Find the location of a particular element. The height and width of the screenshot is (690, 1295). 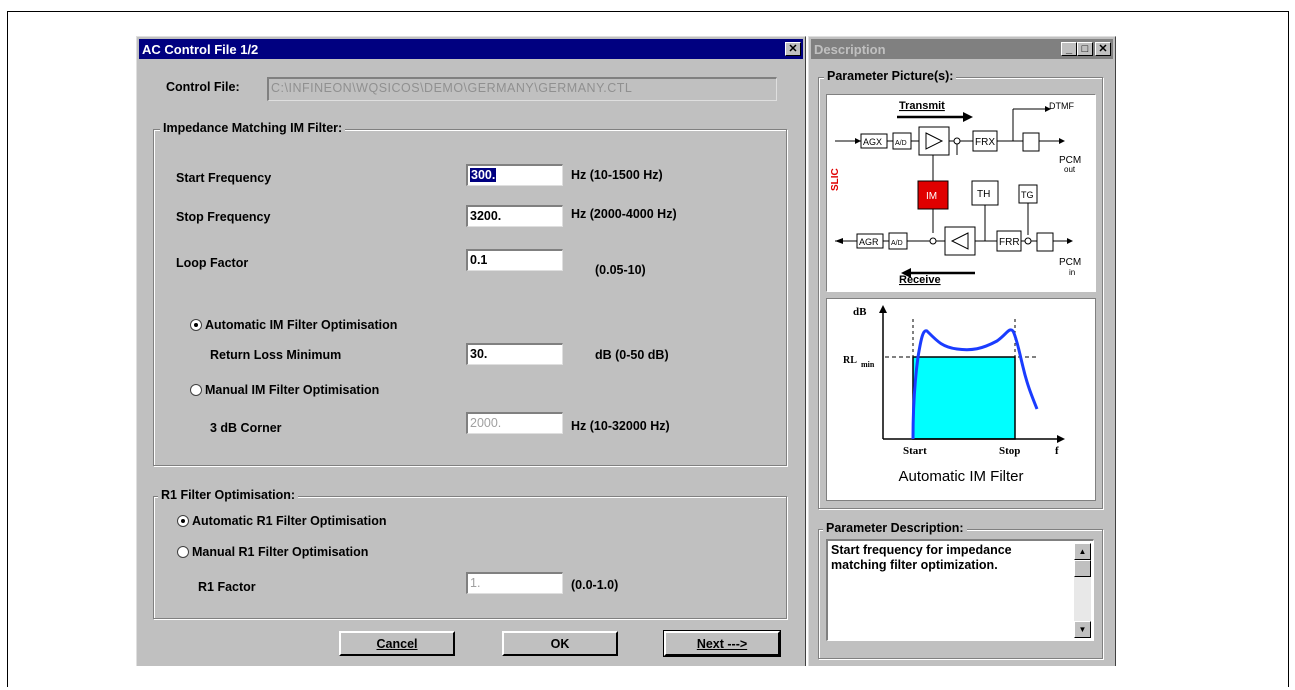

rl-sub-label: min is located at coordinates (868, 364).